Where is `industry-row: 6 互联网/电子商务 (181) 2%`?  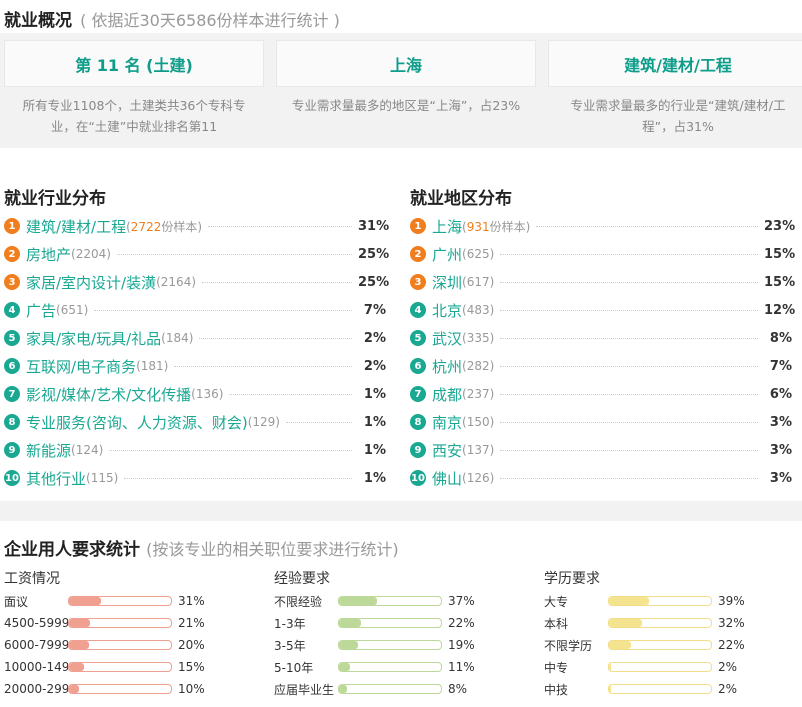
industry-row: 6 互联网/电子商务 (181) 2% is located at coordinates (195, 366).